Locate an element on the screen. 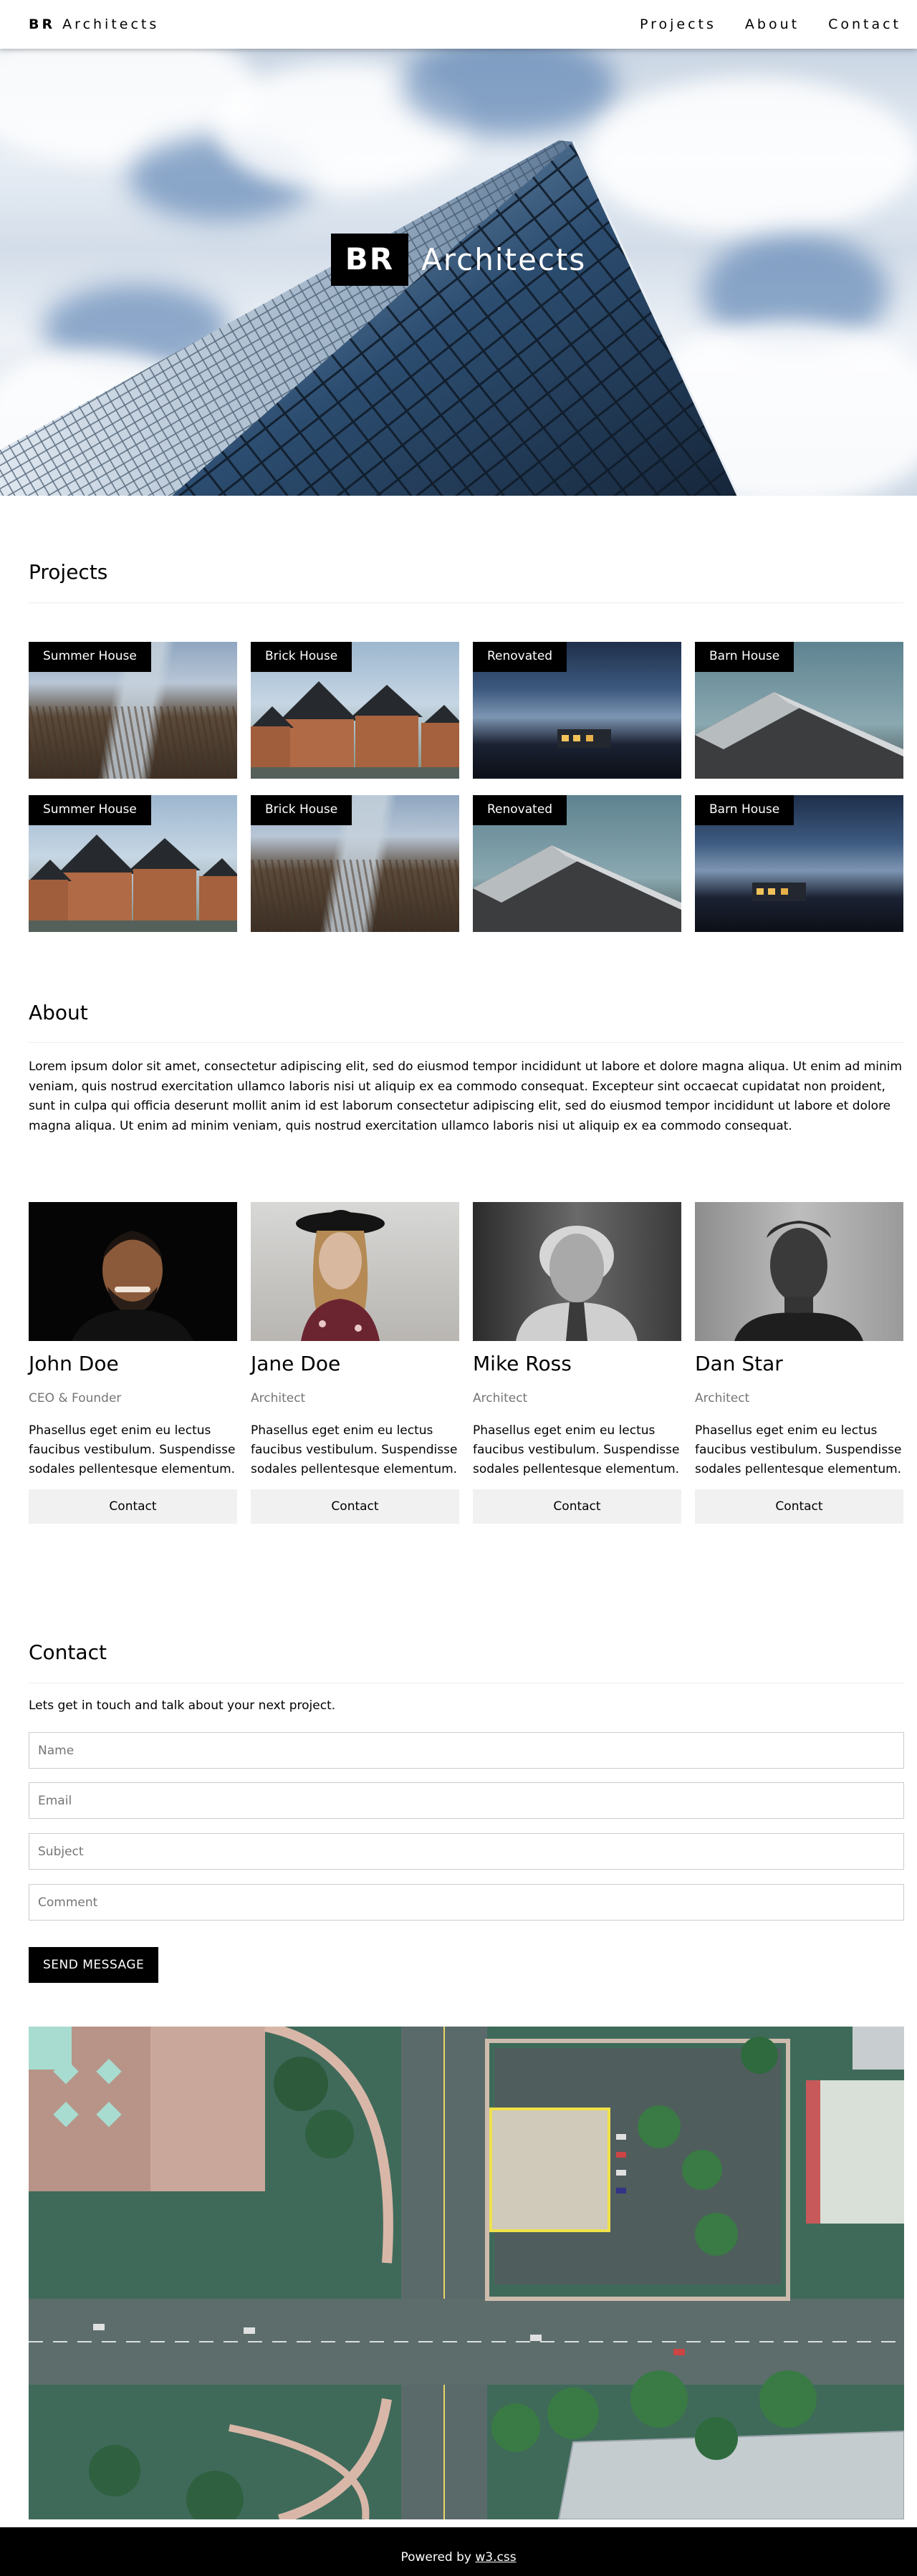 The image size is (917, 2576). brand-link: BR Architects is located at coordinates (94, 25).